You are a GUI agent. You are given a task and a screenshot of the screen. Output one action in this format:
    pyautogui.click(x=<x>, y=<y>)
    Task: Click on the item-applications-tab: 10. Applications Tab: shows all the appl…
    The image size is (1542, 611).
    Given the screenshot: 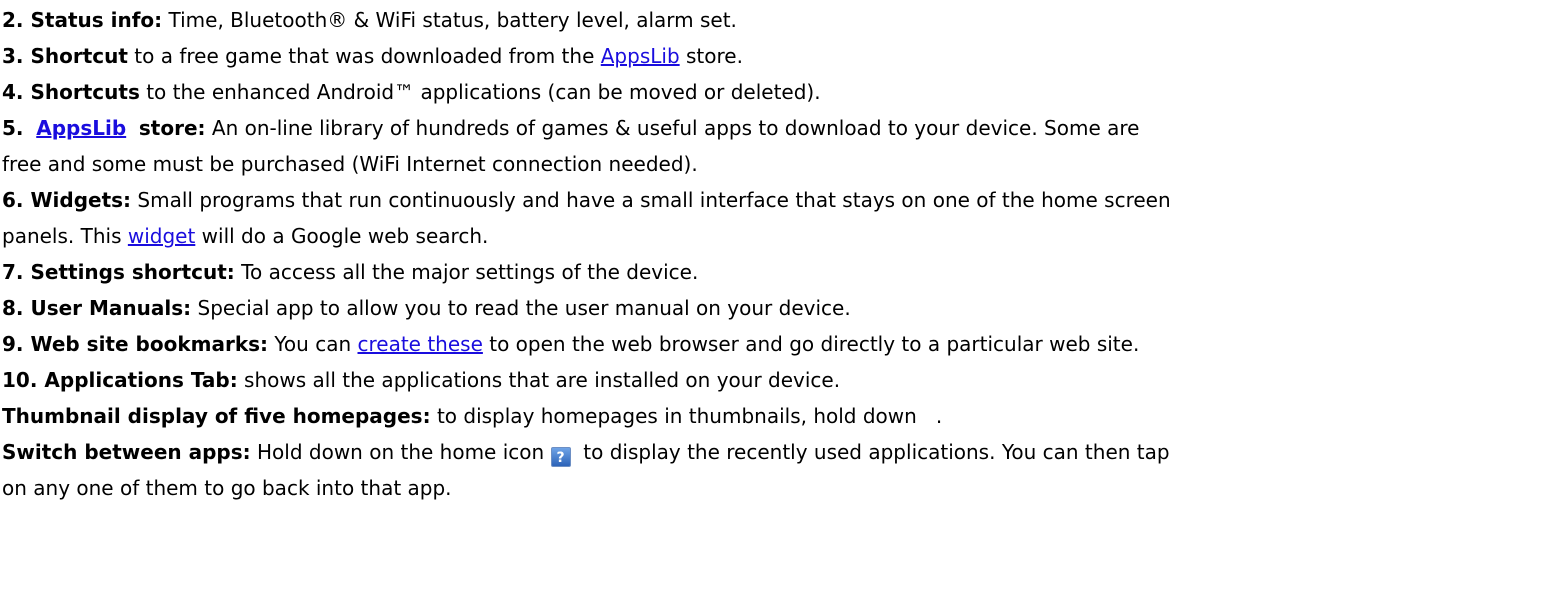 What is the action you would take?
    pyautogui.click(x=770, y=380)
    